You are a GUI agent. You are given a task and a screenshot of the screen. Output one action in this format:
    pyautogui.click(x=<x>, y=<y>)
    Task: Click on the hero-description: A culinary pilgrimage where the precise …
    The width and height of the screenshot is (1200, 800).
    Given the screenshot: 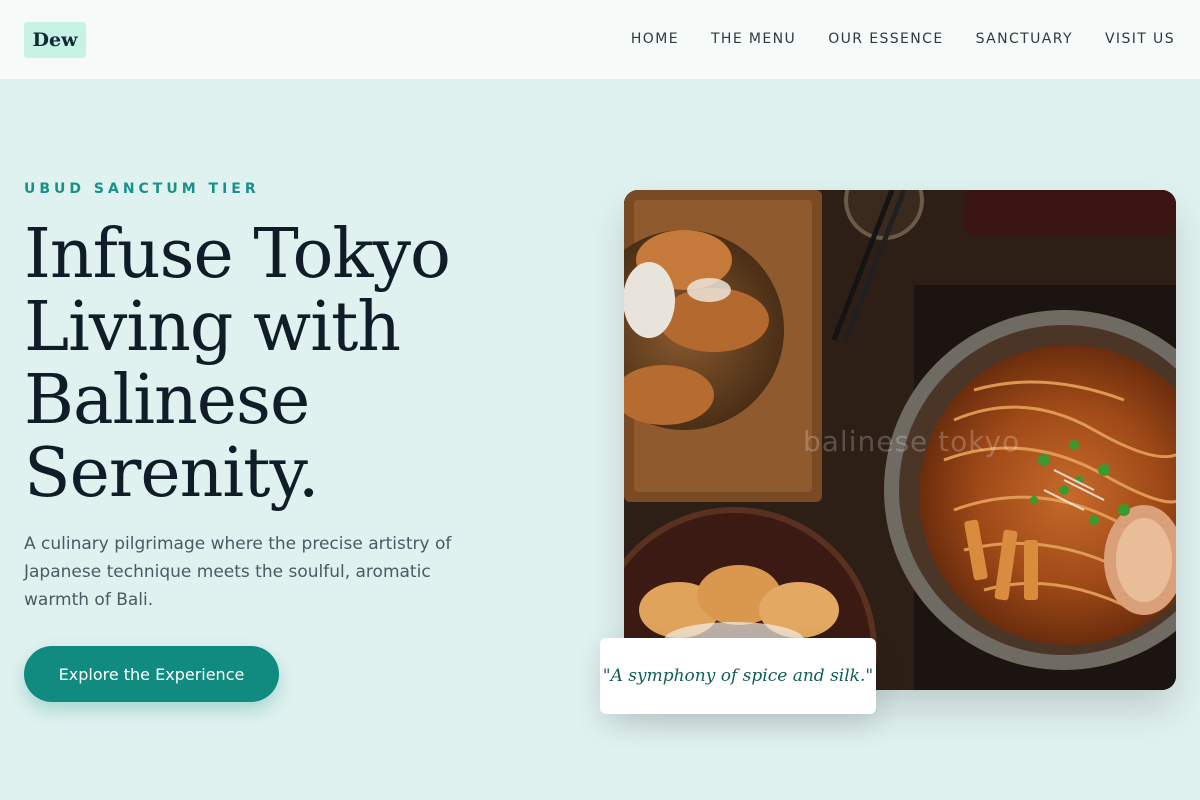 What is the action you would take?
    pyautogui.click(x=238, y=572)
    